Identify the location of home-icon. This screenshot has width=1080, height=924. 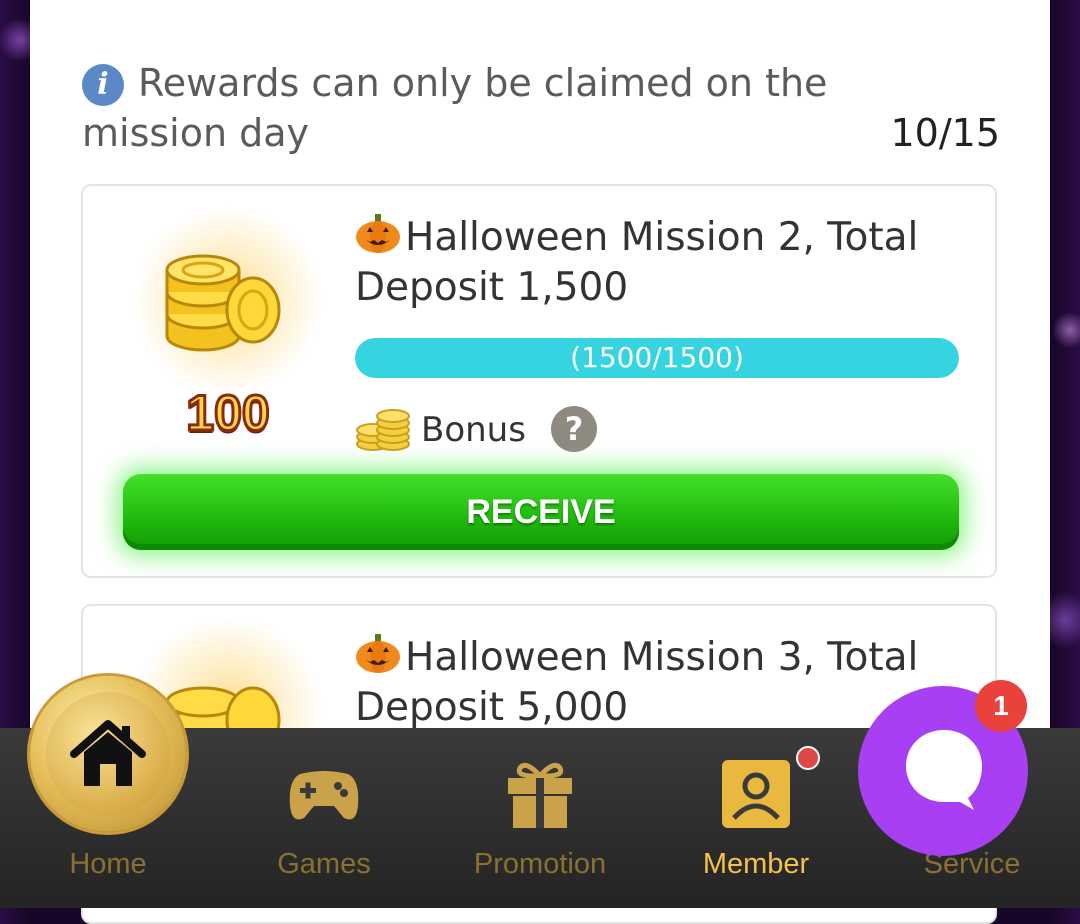
(108, 753).